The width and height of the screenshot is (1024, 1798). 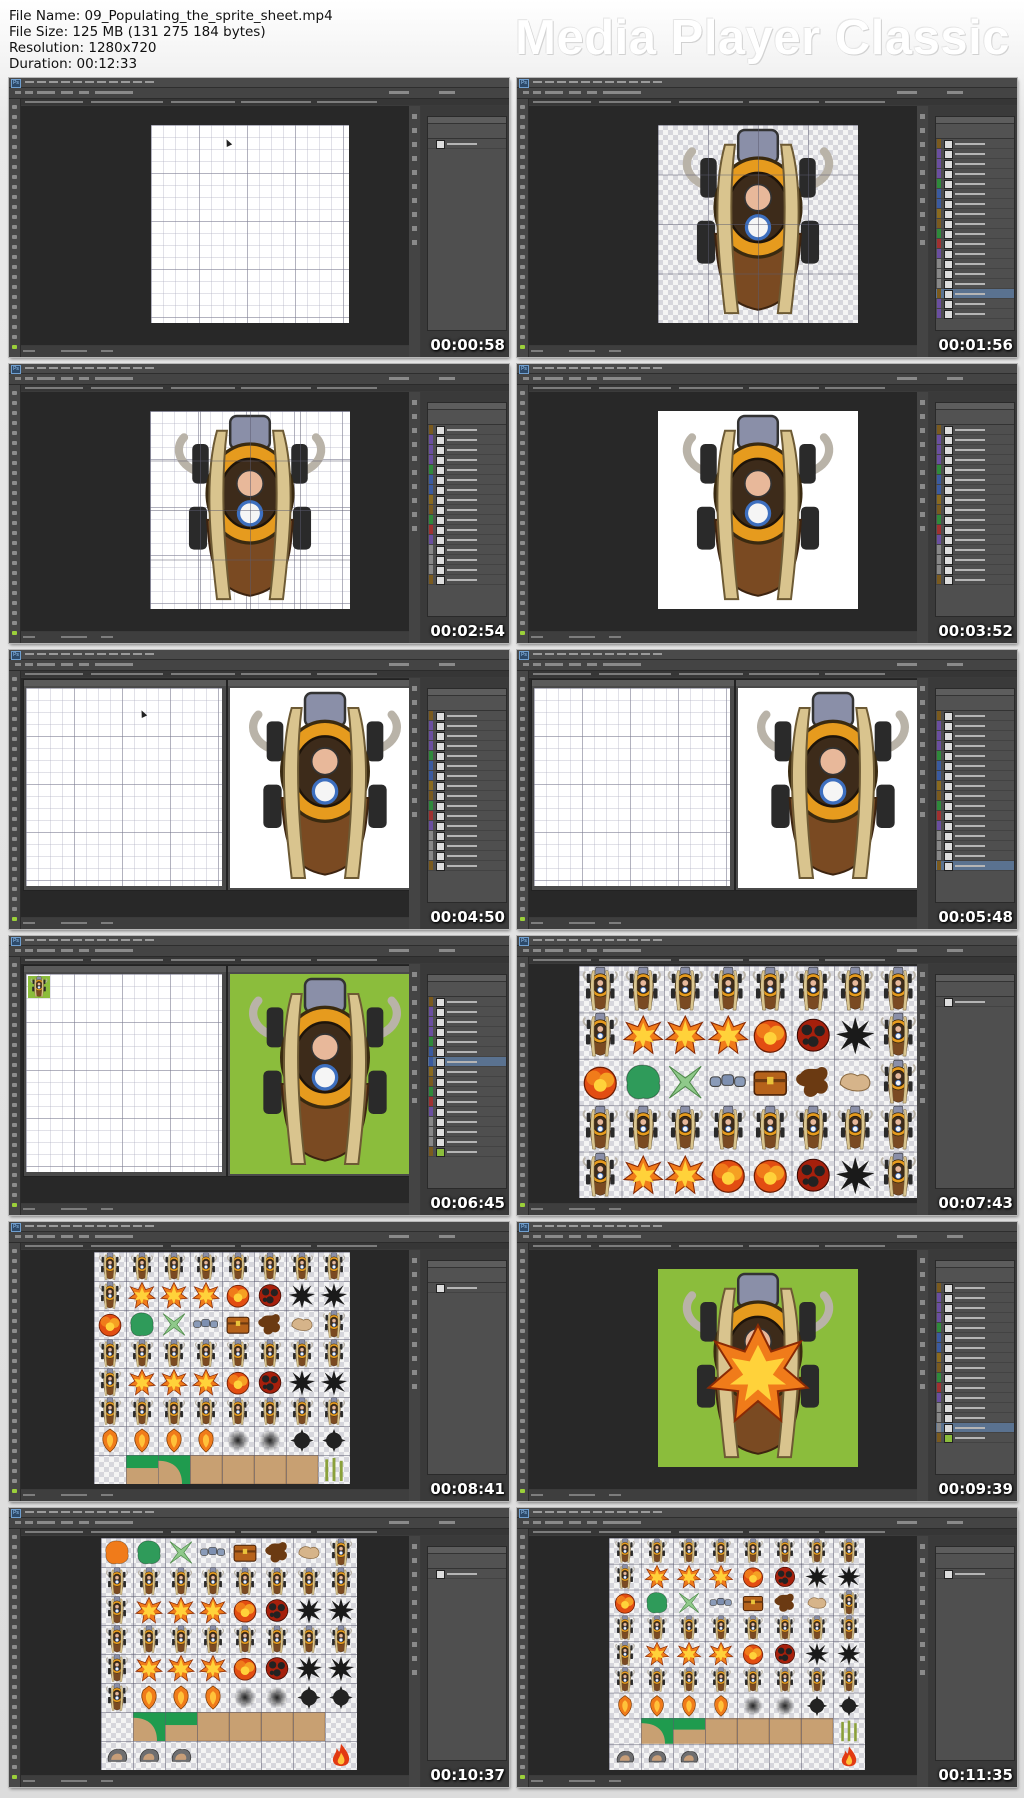 What do you see at coordinates (14, 1205) in the screenshot?
I see `color-swatch-icon` at bounding box center [14, 1205].